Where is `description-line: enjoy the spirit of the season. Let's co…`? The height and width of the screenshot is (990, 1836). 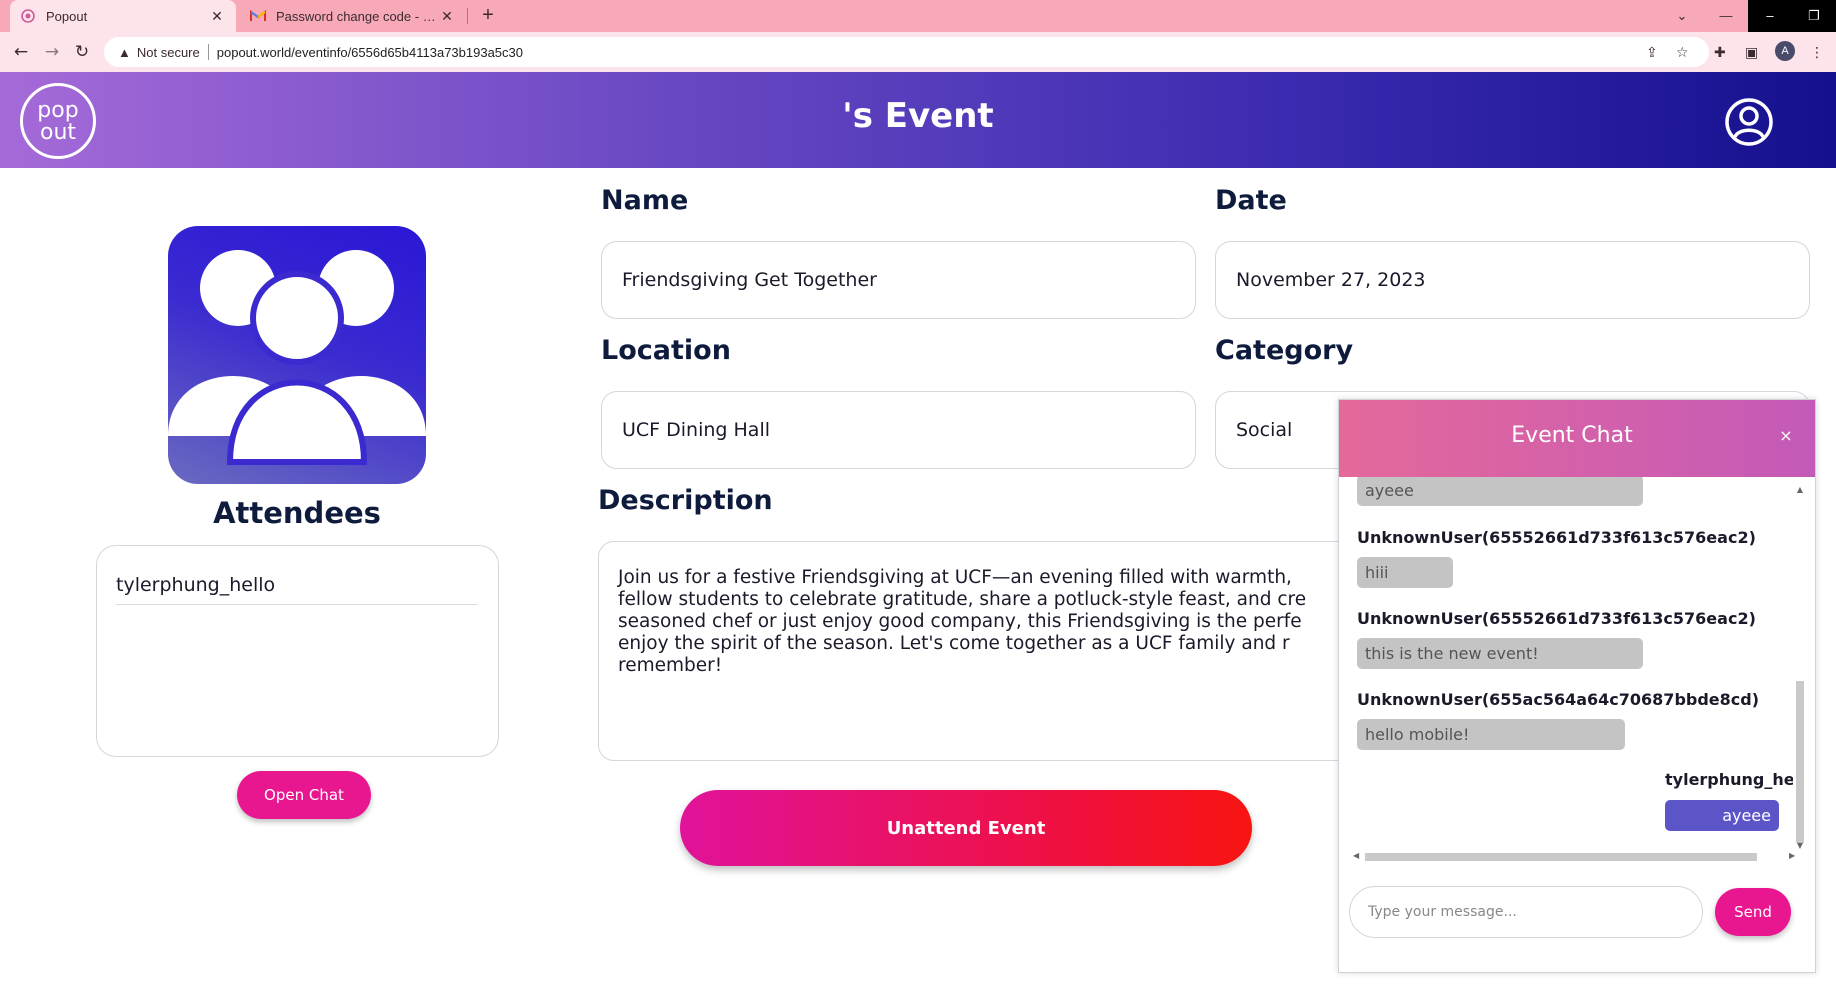 description-line: enjoy the spirit of the season. Let's co… is located at coordinates (954, 643).